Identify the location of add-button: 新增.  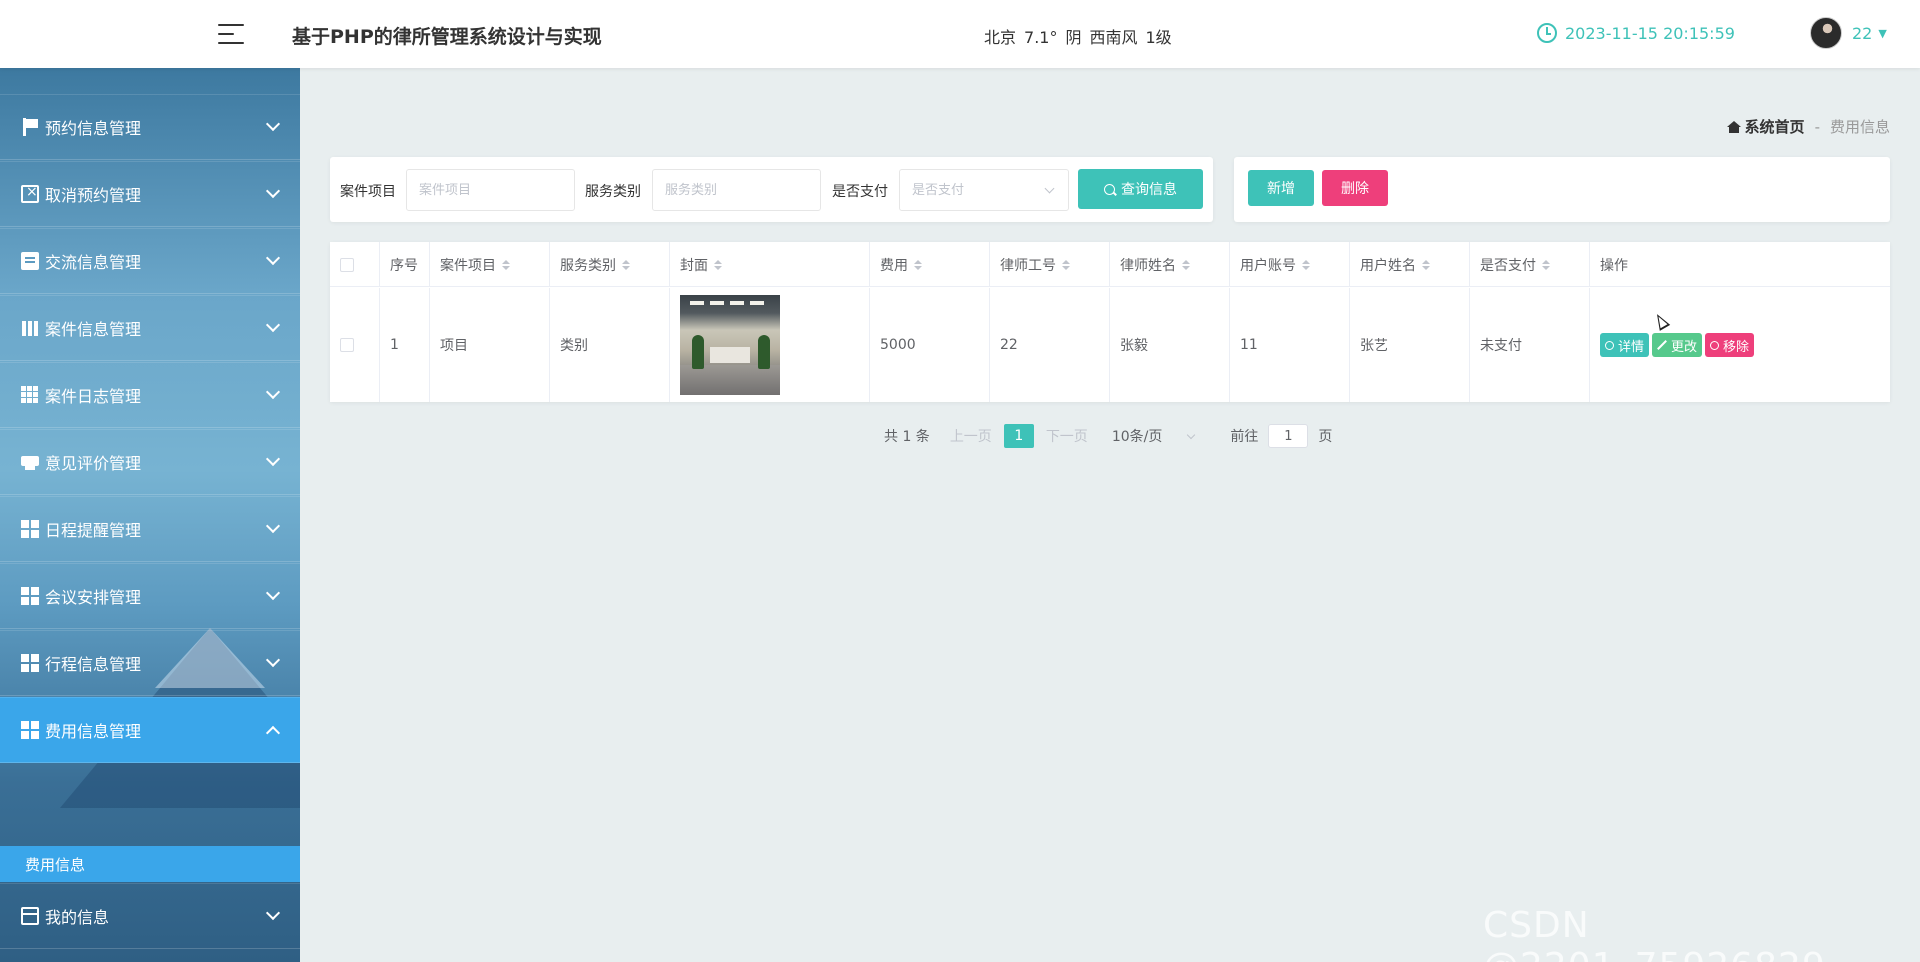
(1281, 188).